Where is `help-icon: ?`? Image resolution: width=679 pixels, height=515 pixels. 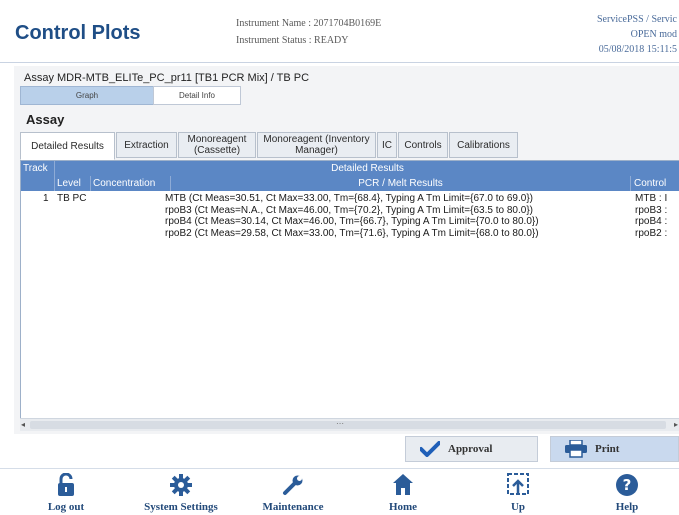 help-icon: ? is located at coordinates (627, 485).